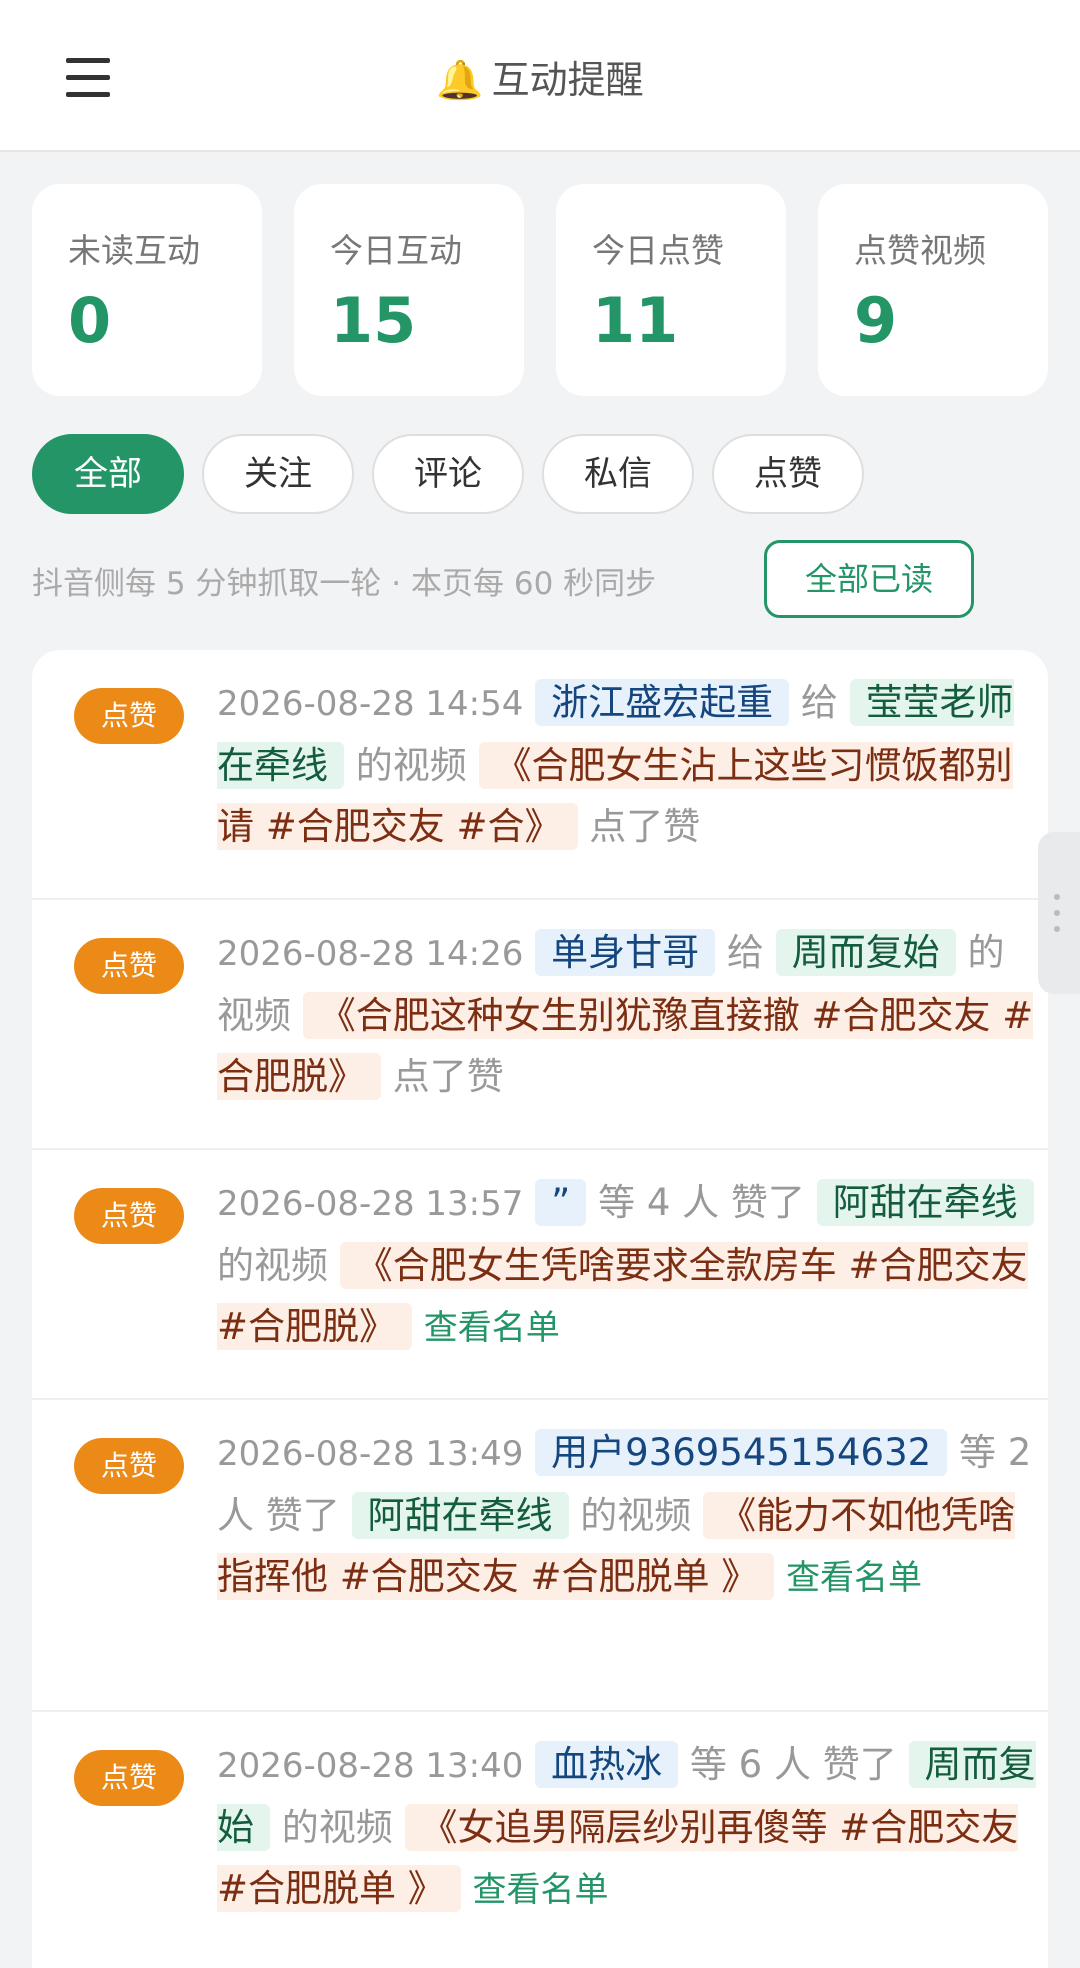  What do you see at coordinates (933, 290) in the screenshot?
I see `stat-card-liked-videos: 点赞视频 9` at bounding box center [933, 290].